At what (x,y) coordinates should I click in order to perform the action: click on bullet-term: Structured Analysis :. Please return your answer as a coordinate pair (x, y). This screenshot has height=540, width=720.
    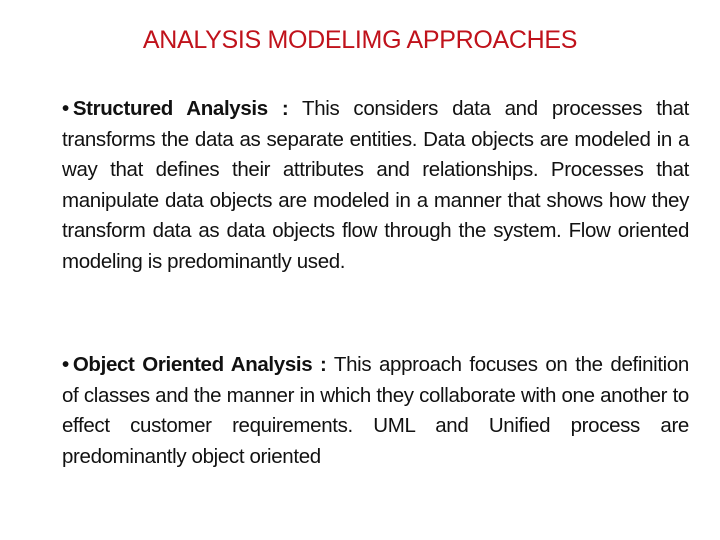
    Looking at the image, I should click on (180, 108).